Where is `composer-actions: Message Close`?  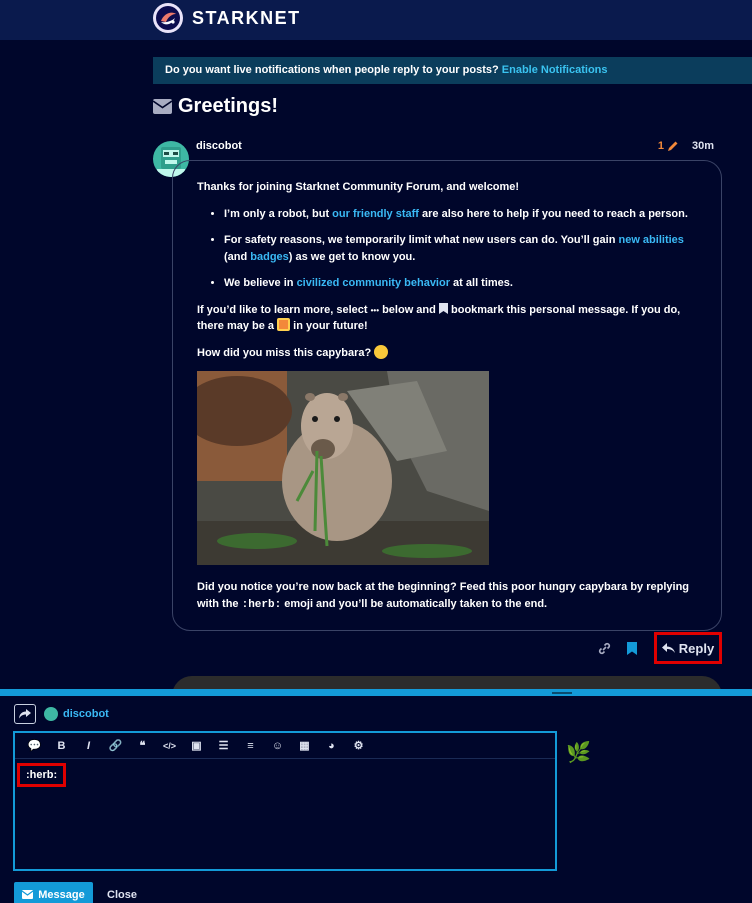
composer-actions: Message Close is located at coordinates (75, 892).